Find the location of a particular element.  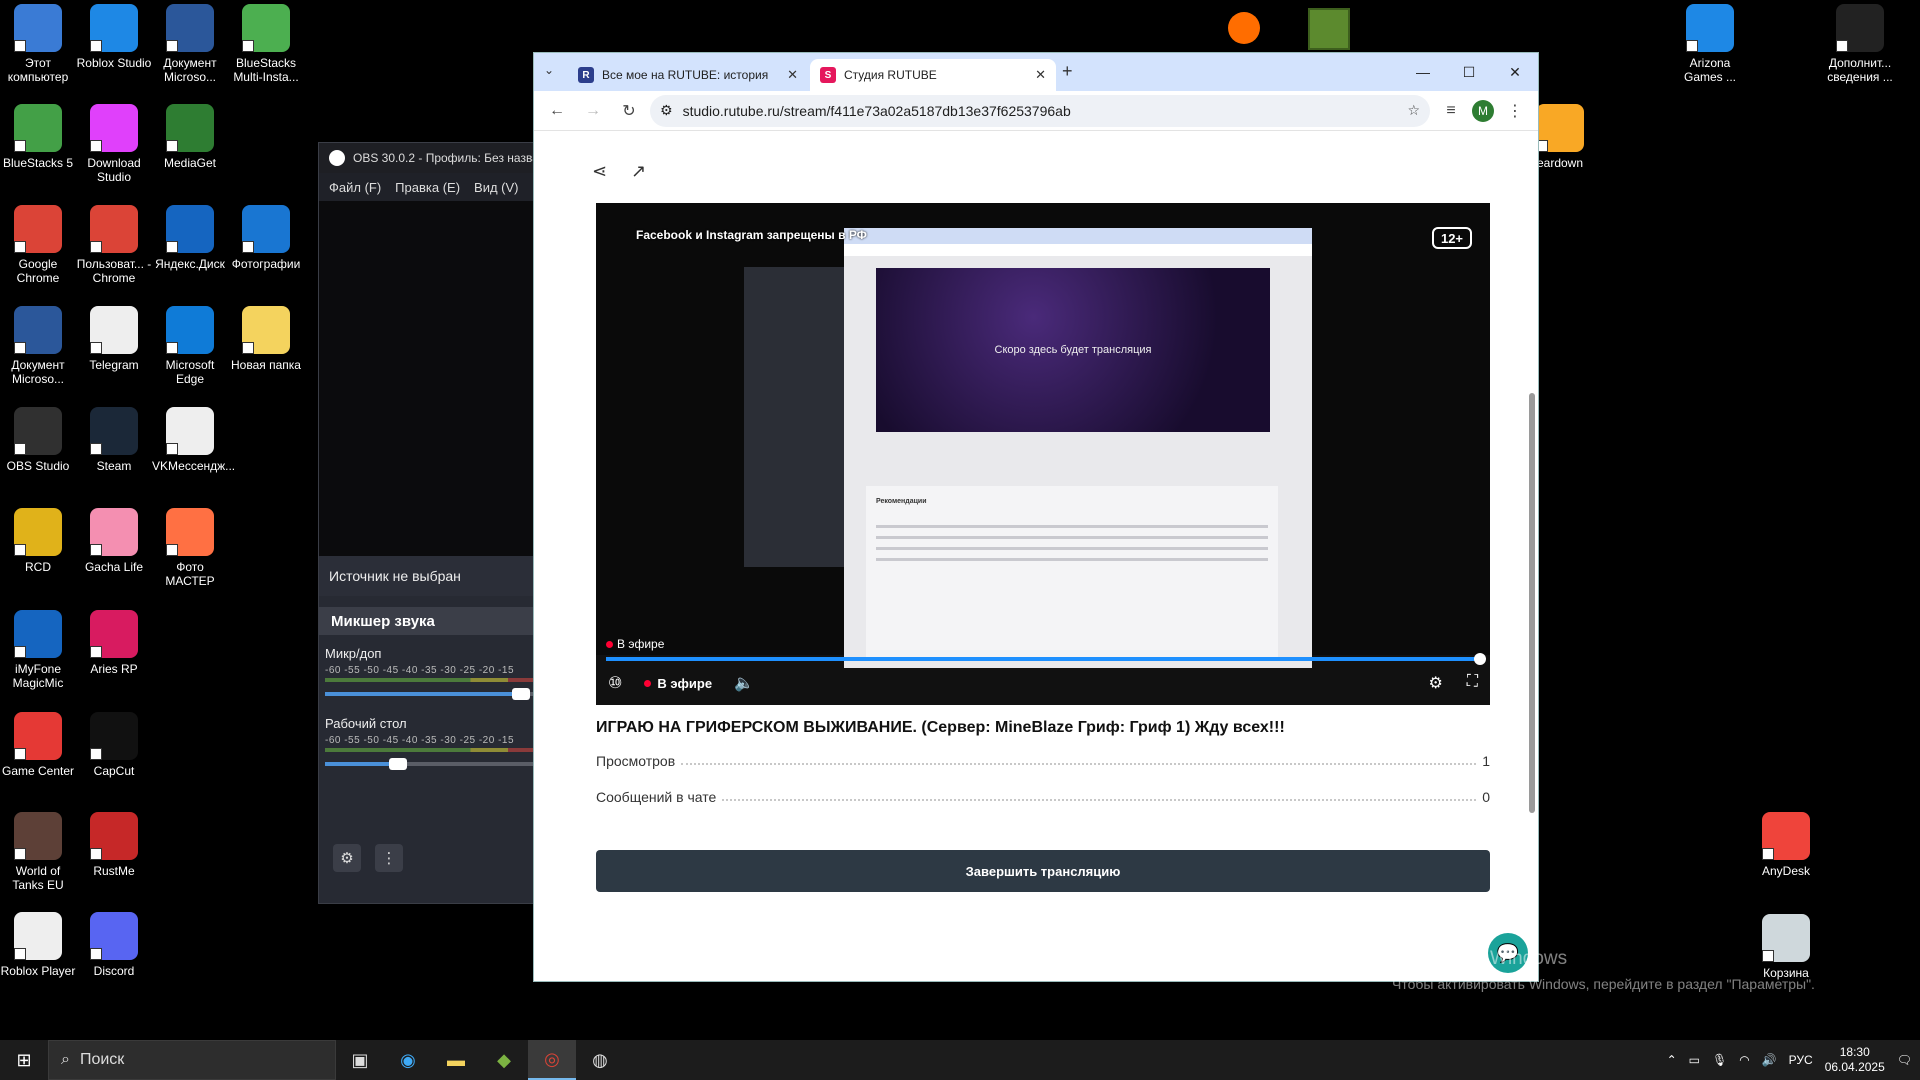

task-view-icon: ▣ is located at coordinates (360, 1060).